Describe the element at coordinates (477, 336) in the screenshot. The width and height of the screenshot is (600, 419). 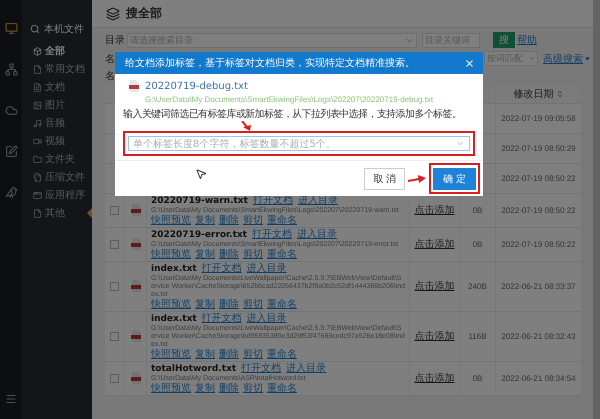
I see `file-size: 116B` at that location.